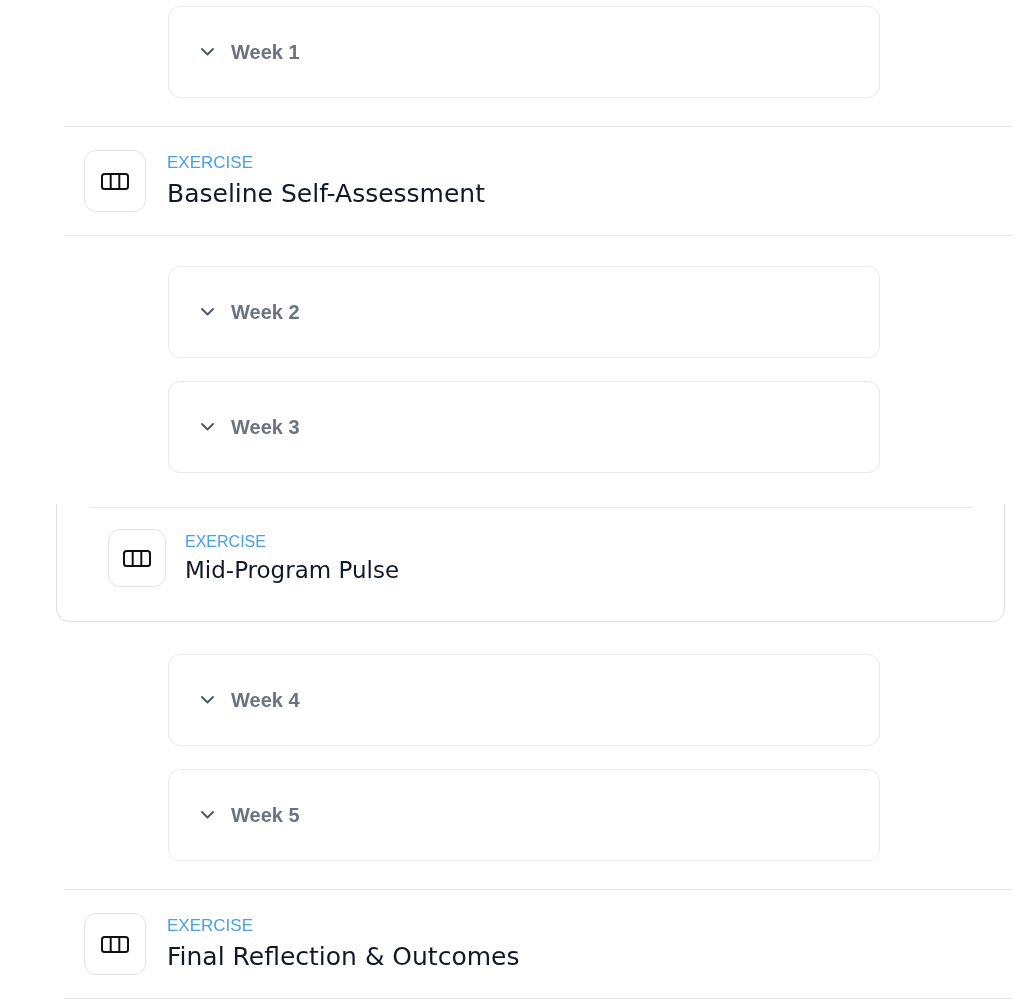 The height and width of the screenshot is (1008, 1016). What do you see at coordinates (524, 815) in the screenshot?
I see `week-accordion-button: Week 5` at bounding box center [524, 815].